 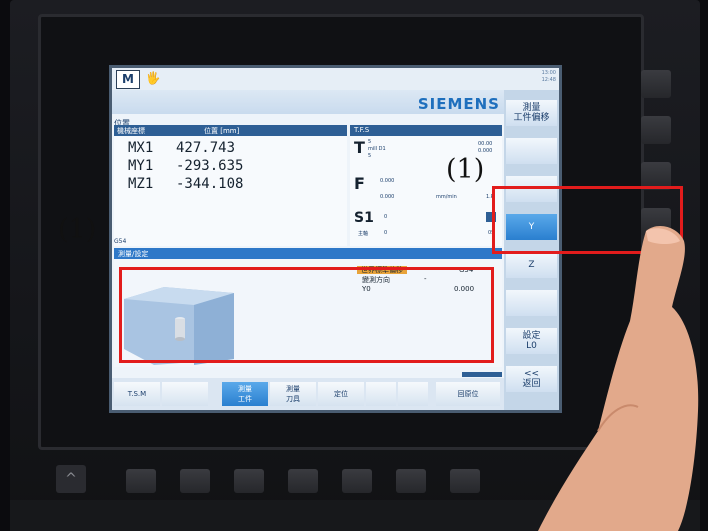 I want to click on coord-header-axis: 機械座標, so click(x=131, y=131).